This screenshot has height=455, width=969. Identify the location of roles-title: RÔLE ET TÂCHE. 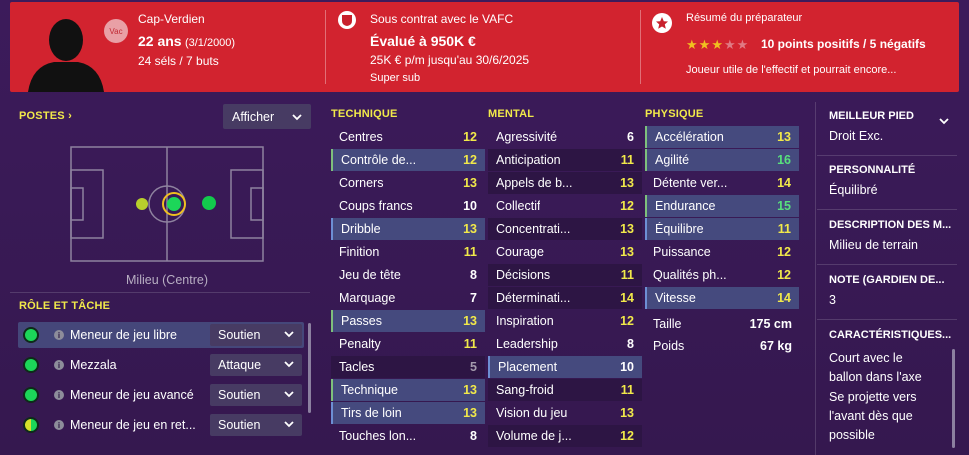
(65, 306).